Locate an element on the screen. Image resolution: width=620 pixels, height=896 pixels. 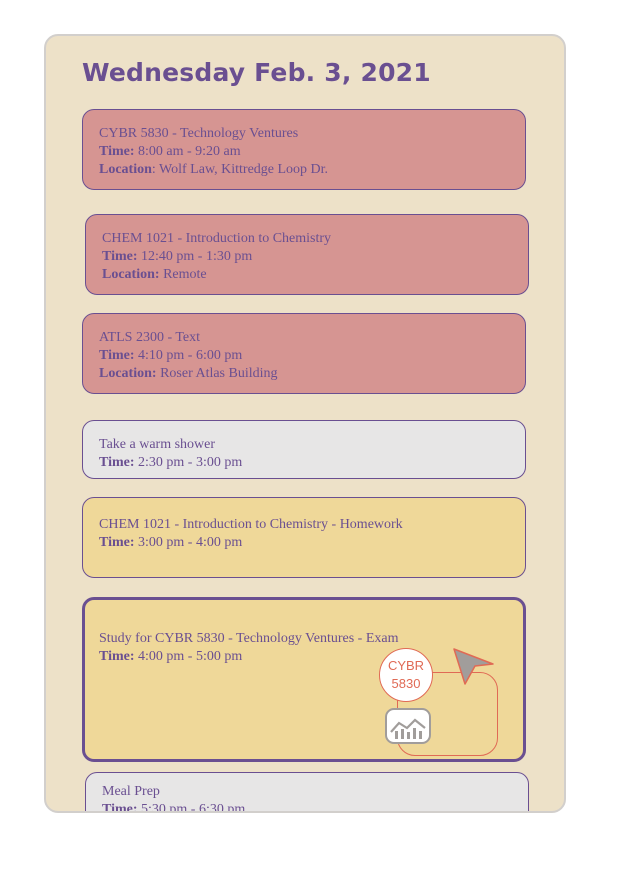
bar-chart-icon-graphic is located at coordinates (408, 728).